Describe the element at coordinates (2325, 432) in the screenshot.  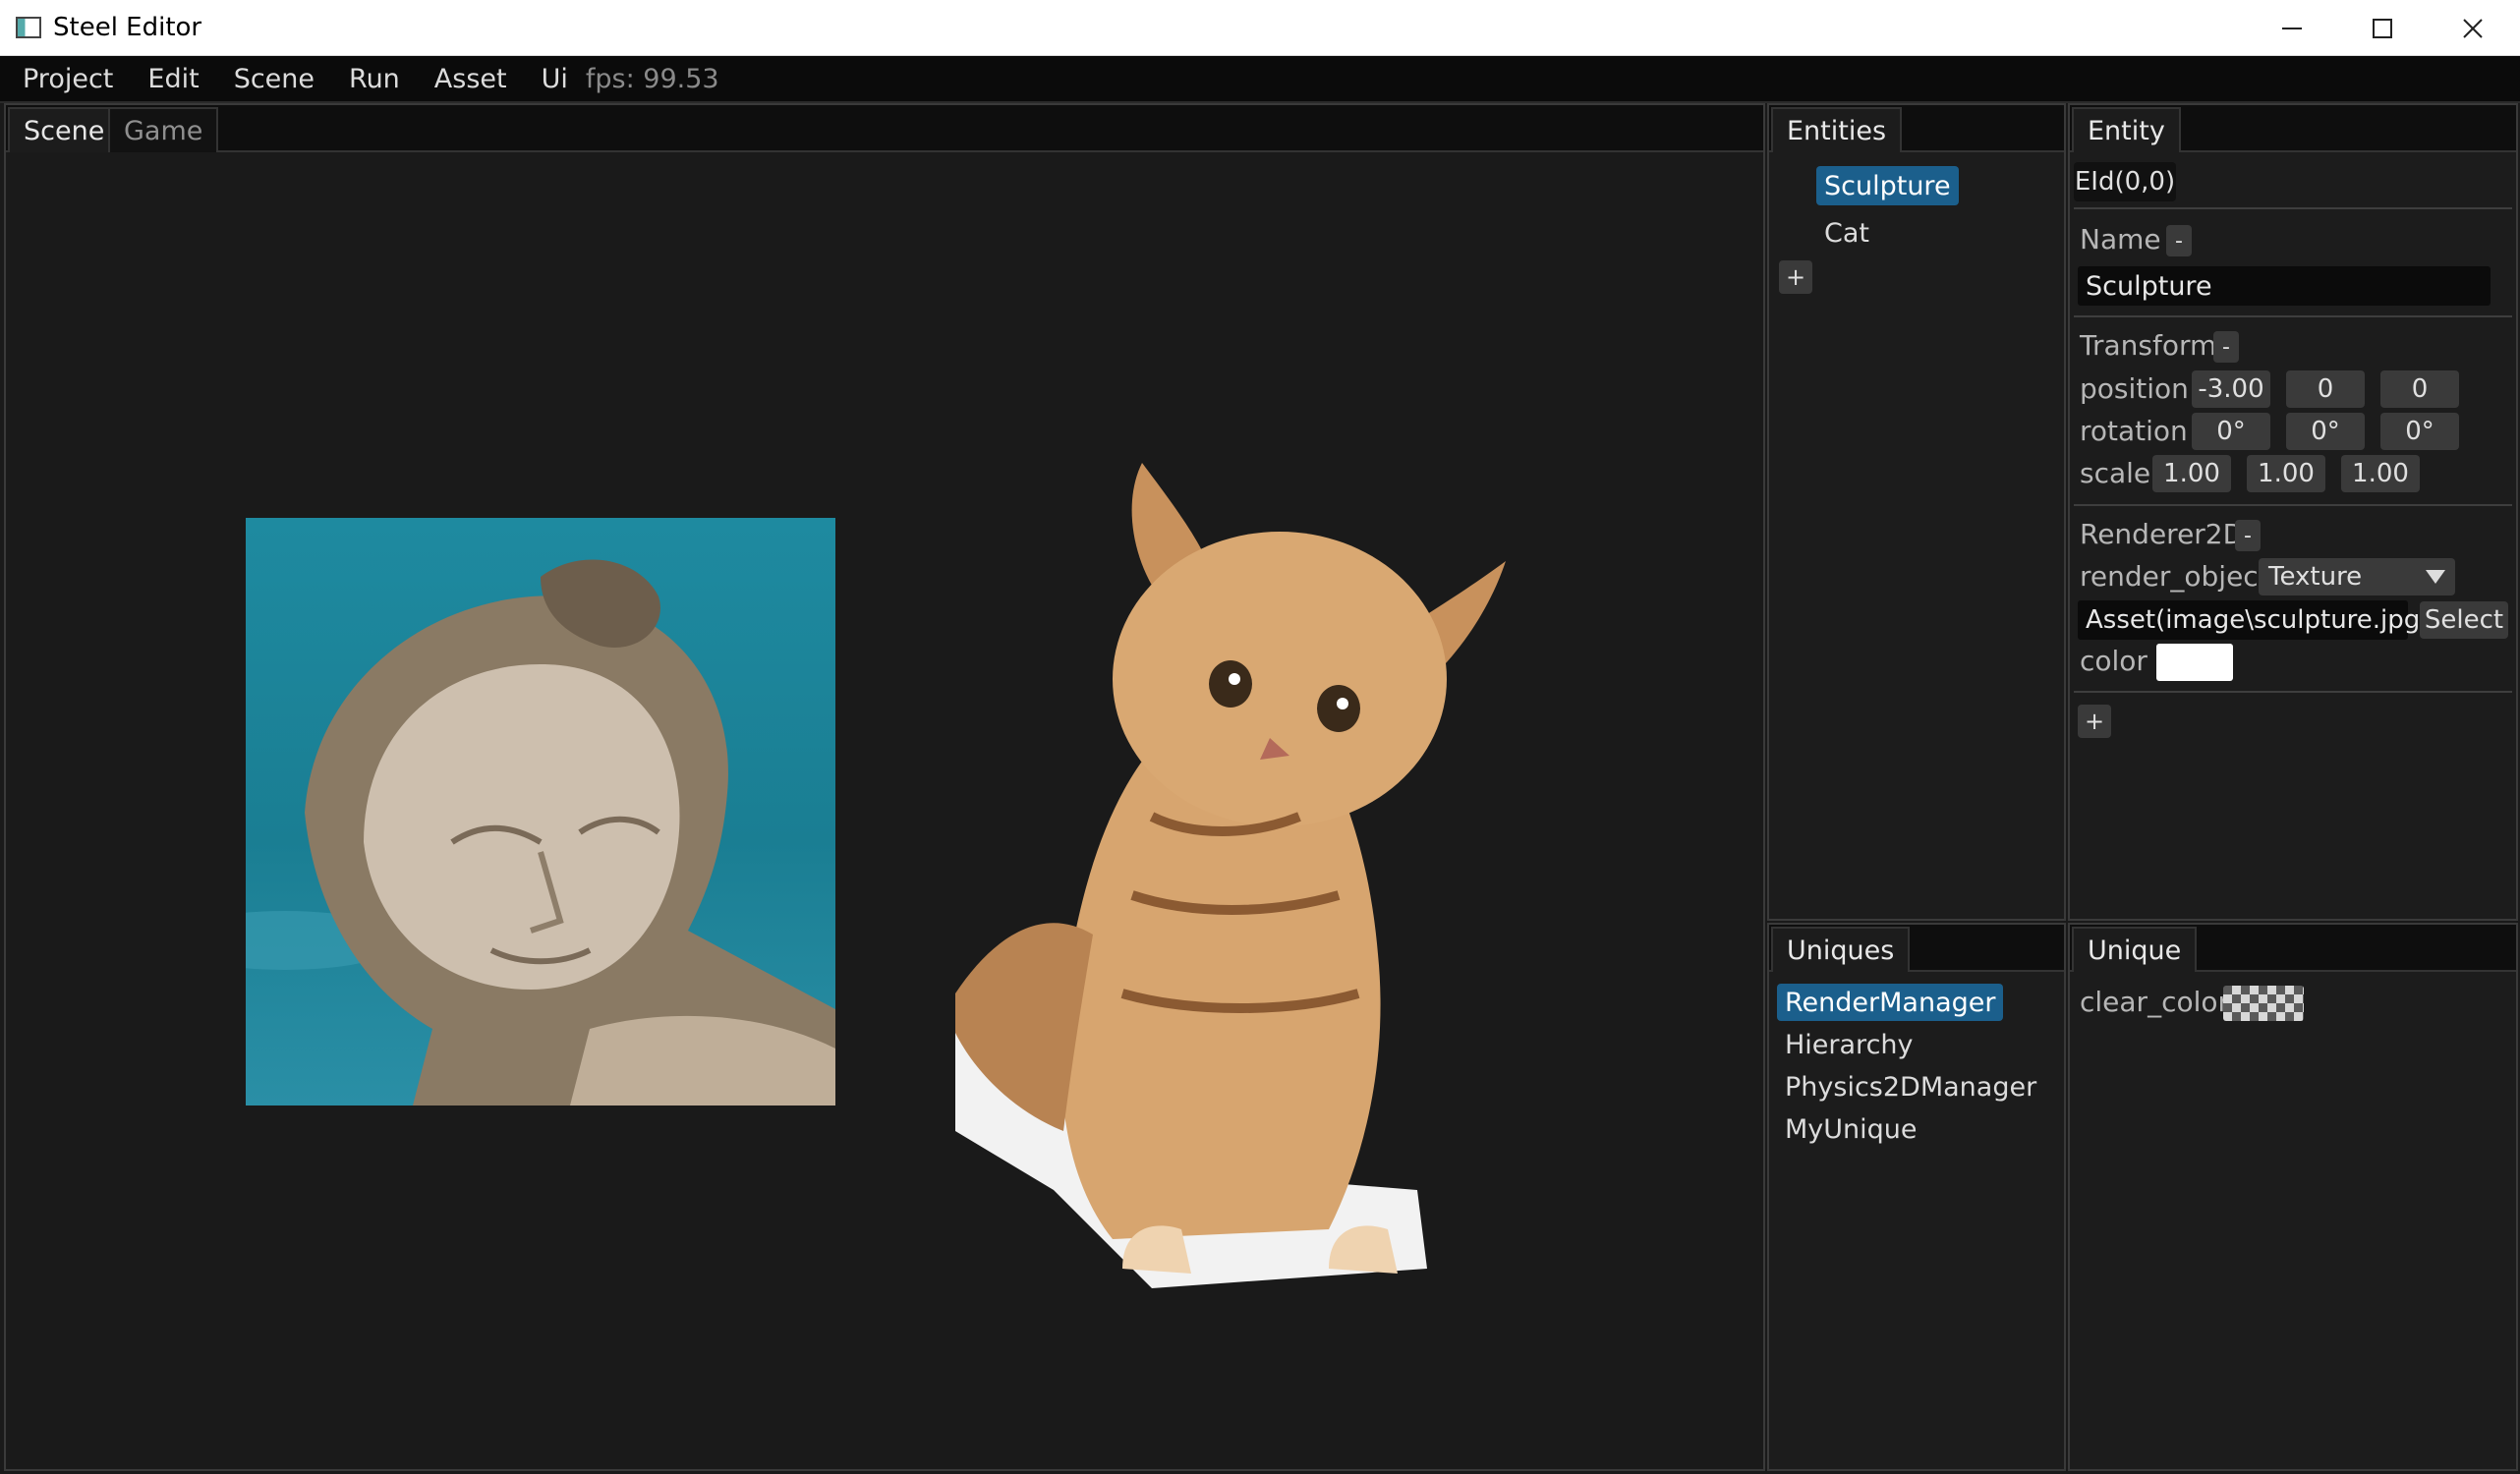
I see `rotation-y-field: 0°` at that location.